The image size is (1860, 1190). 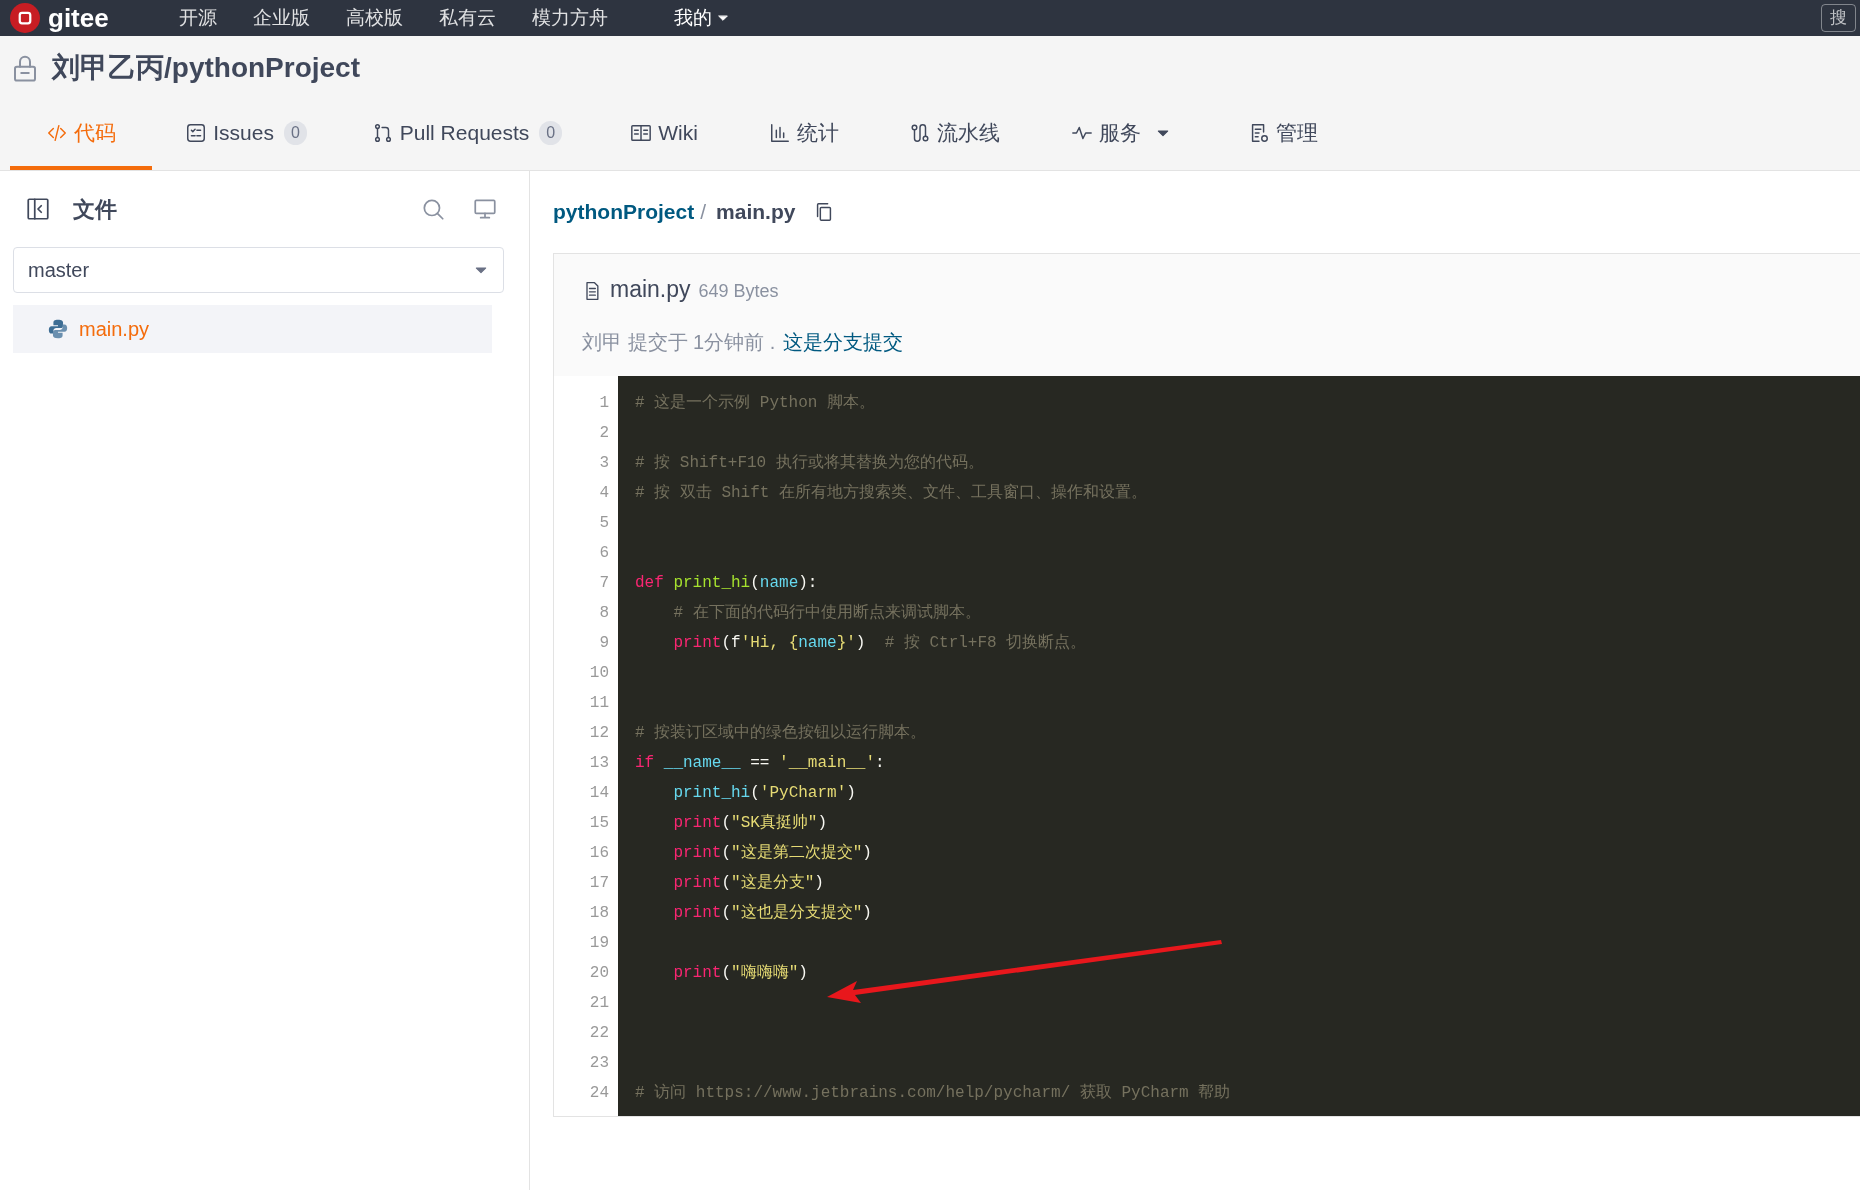 What do you see at coordinates (281, 18) in the screenshot?
I see `nav-link: 企业版` at bounding box center [281, 18].